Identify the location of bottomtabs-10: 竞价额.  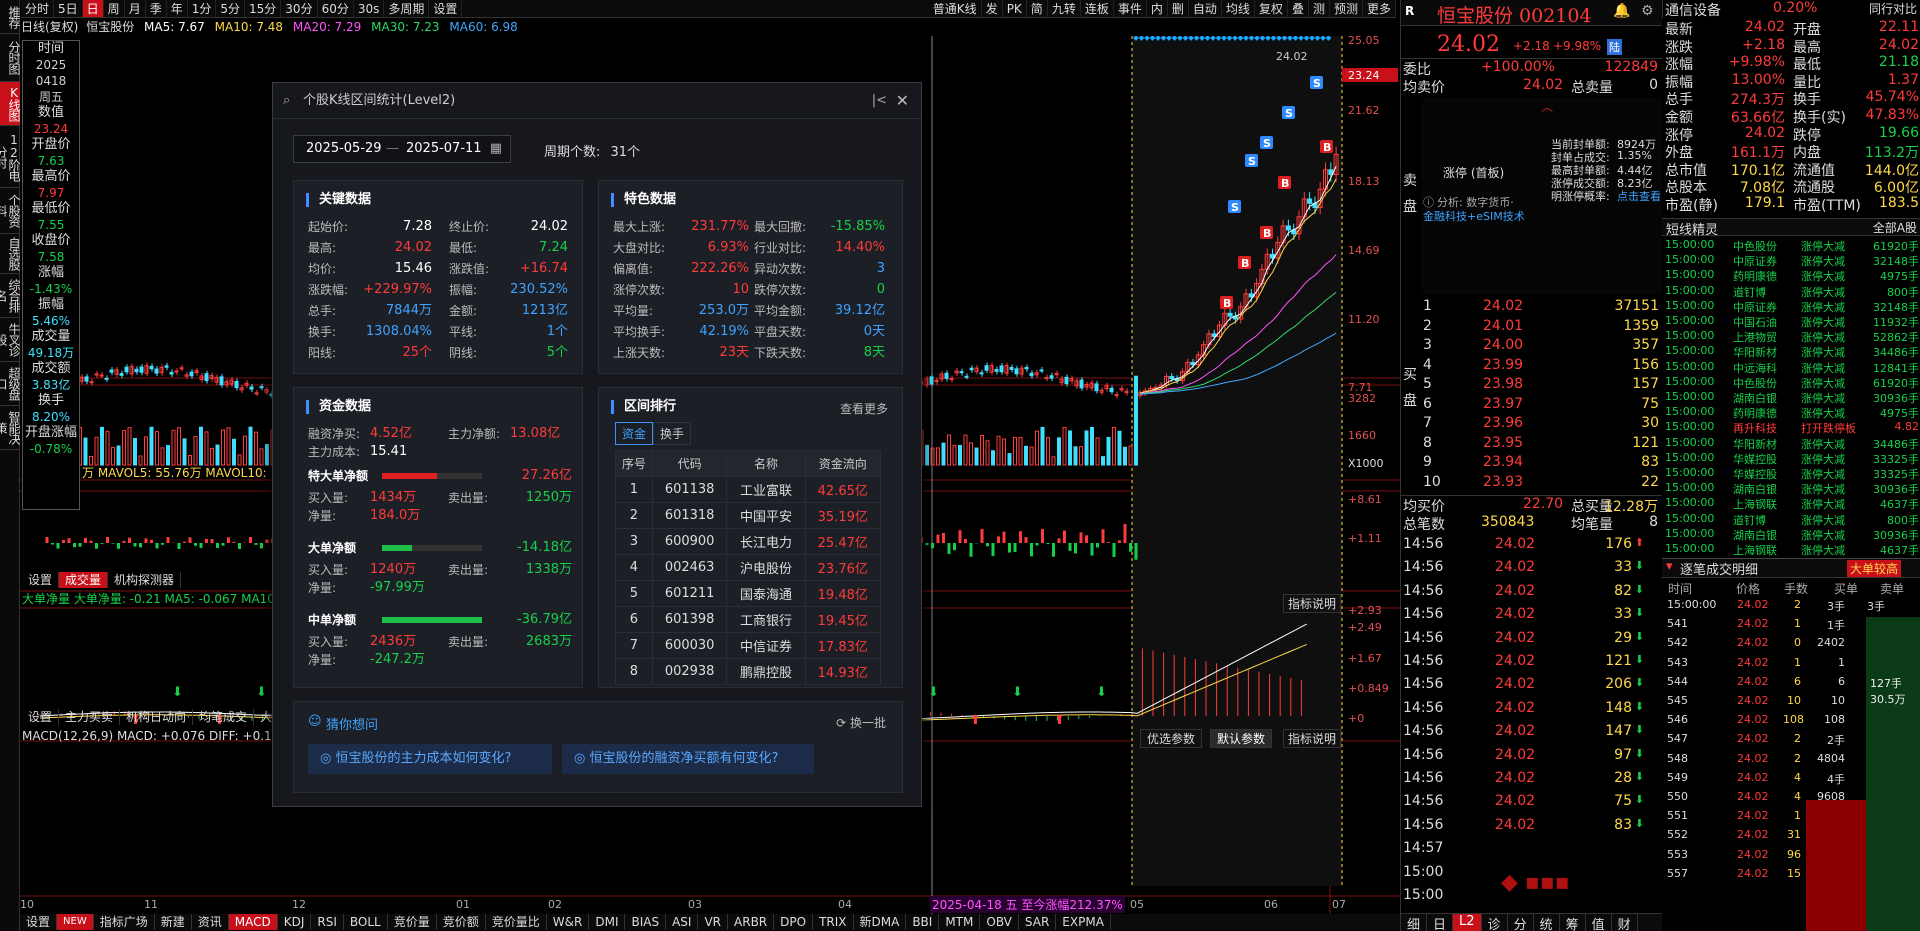
(461, 922).